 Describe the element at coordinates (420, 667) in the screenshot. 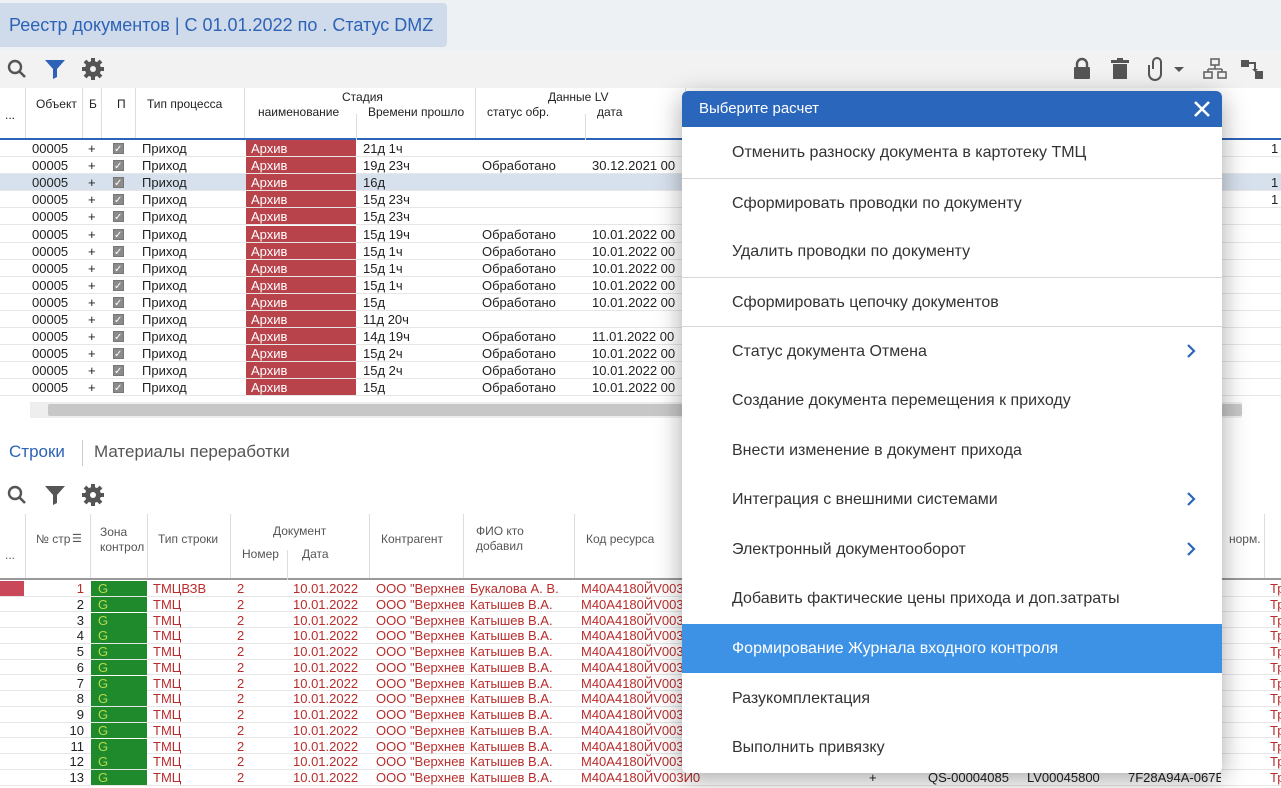

I see `cell-counterparty: ООО "Верхнев` at that location.